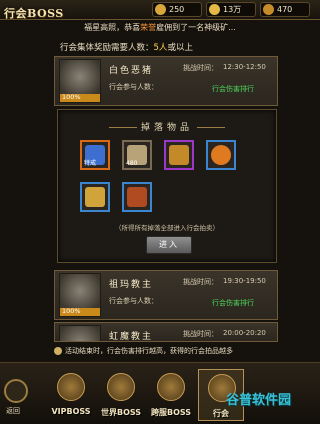  I want to click on tab-cross-server-boss: 跨服BOSS, so click(171, 395).